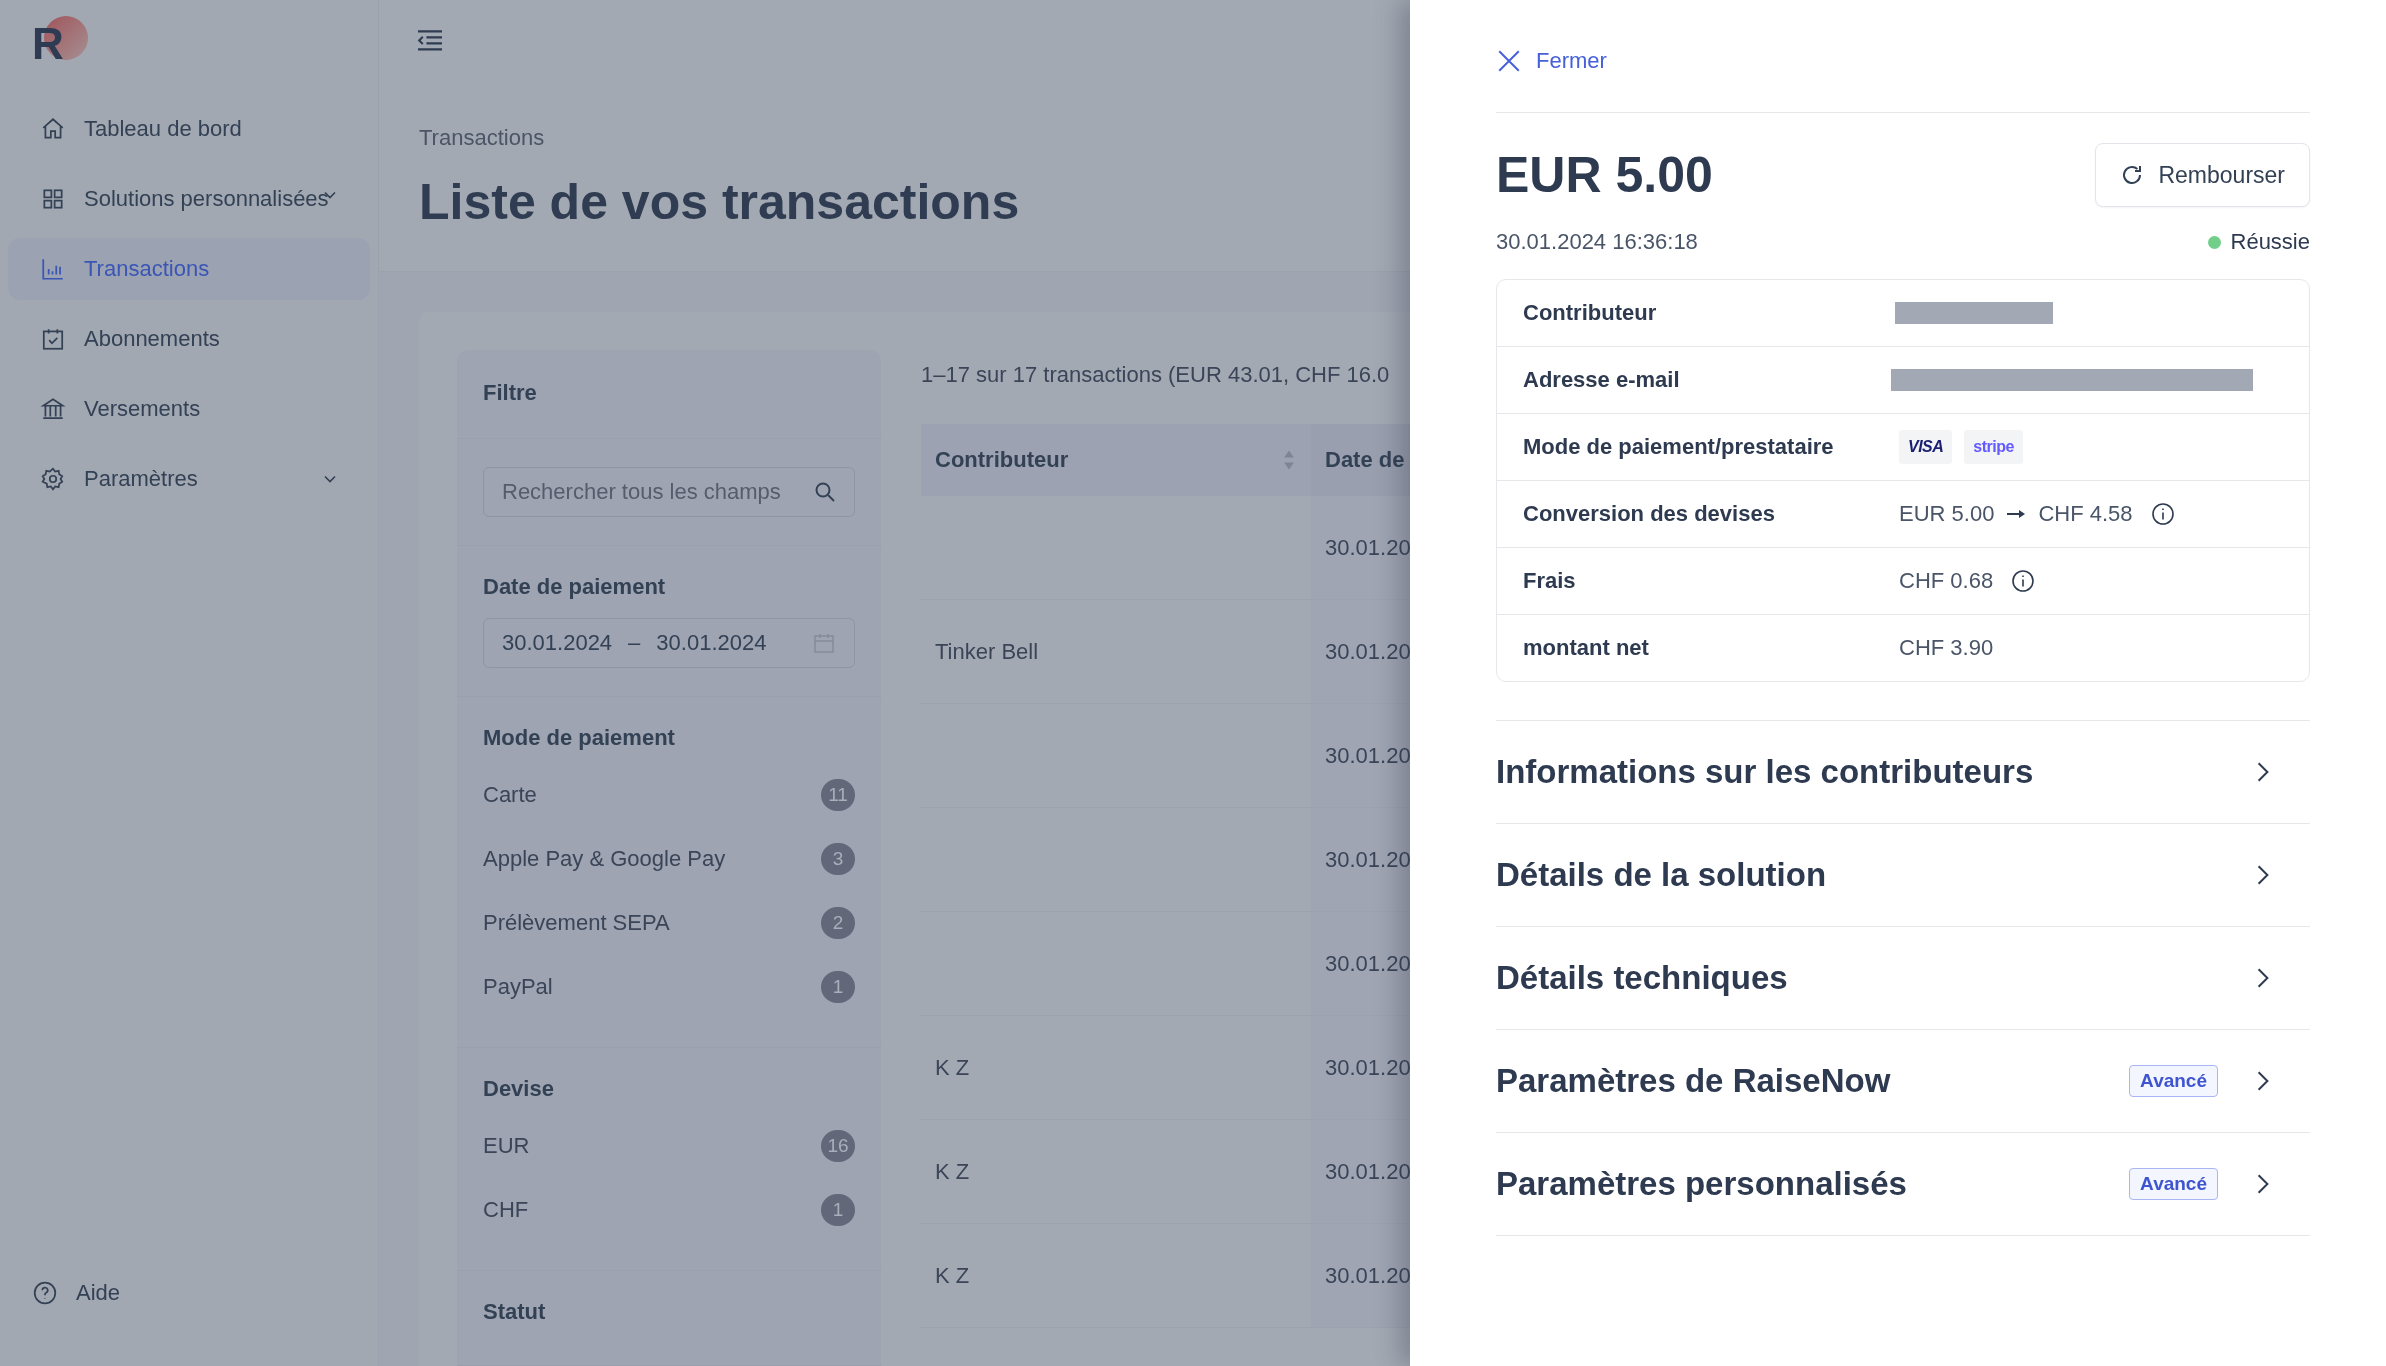 This screenshot has height=1366, width=2386. Describe the element at coordinates (506, 1146) in the screenshot. I see `filter-option: EUR` at that location.